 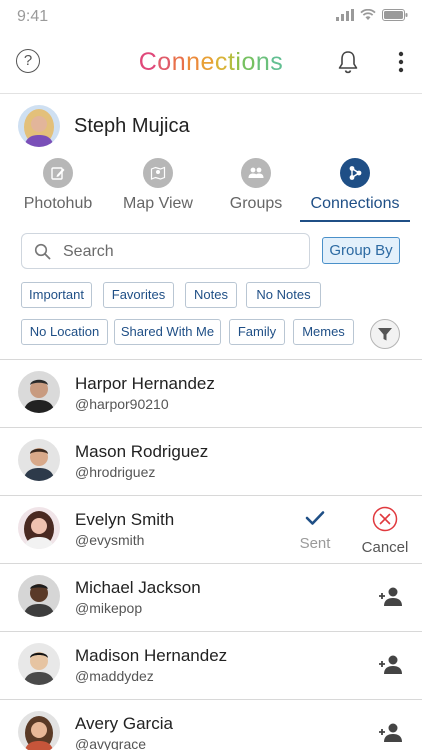 What do you see at coordinates (211, 725) in the screenshot?
I see `list-item: Avery Garcia @avygrace` at bounding box center [211, 725].